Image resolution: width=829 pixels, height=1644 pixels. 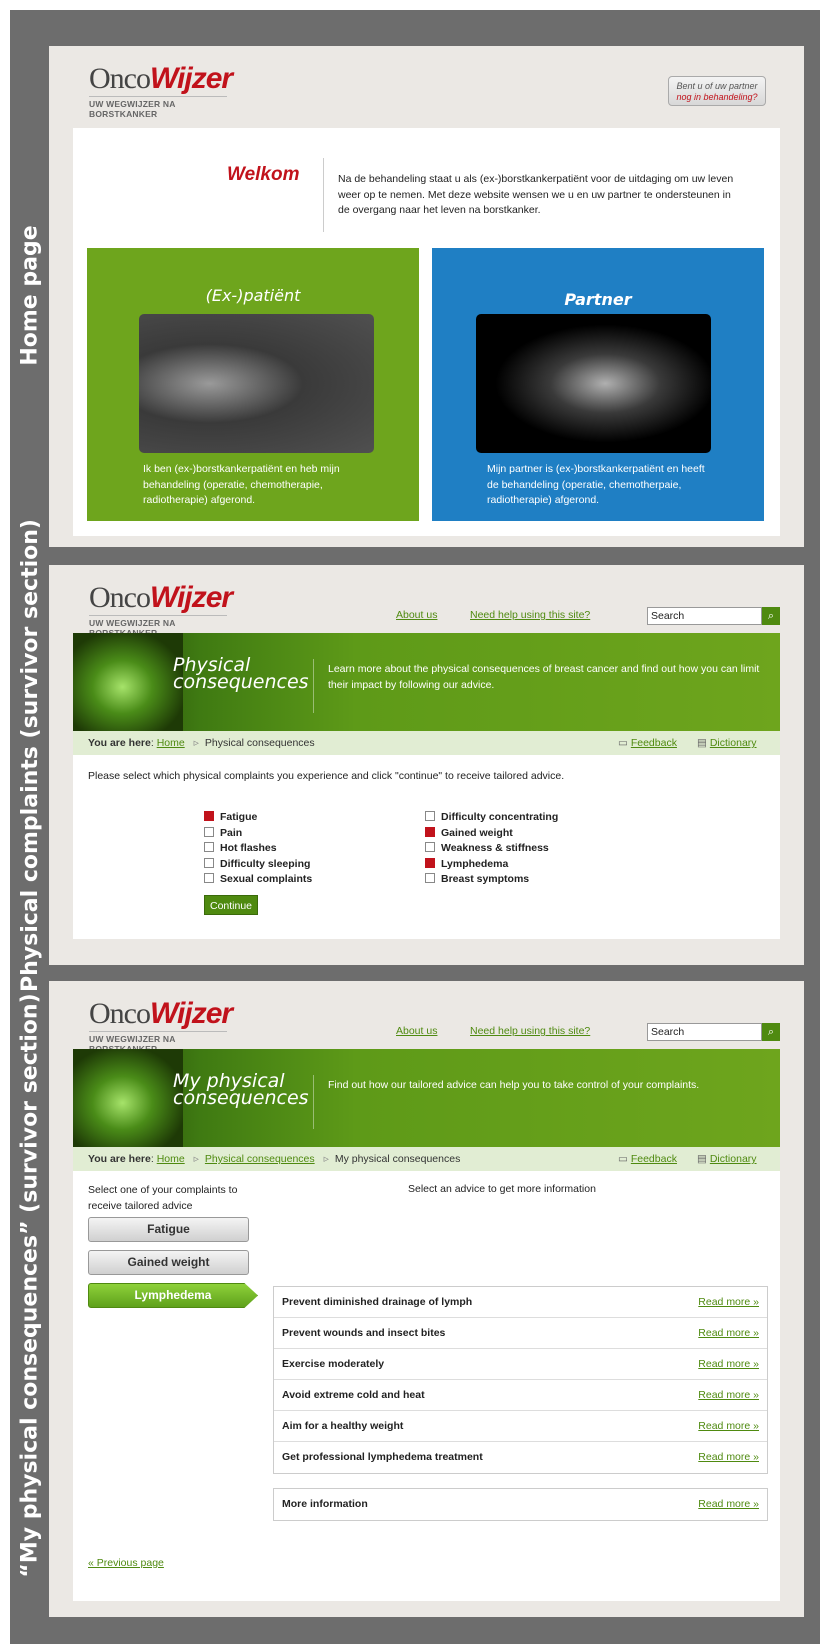 What do you see at coordinates (623, 1159) in the screenshot?
I see `feedback-icon: ▭` at bounding box center [623, 1159].